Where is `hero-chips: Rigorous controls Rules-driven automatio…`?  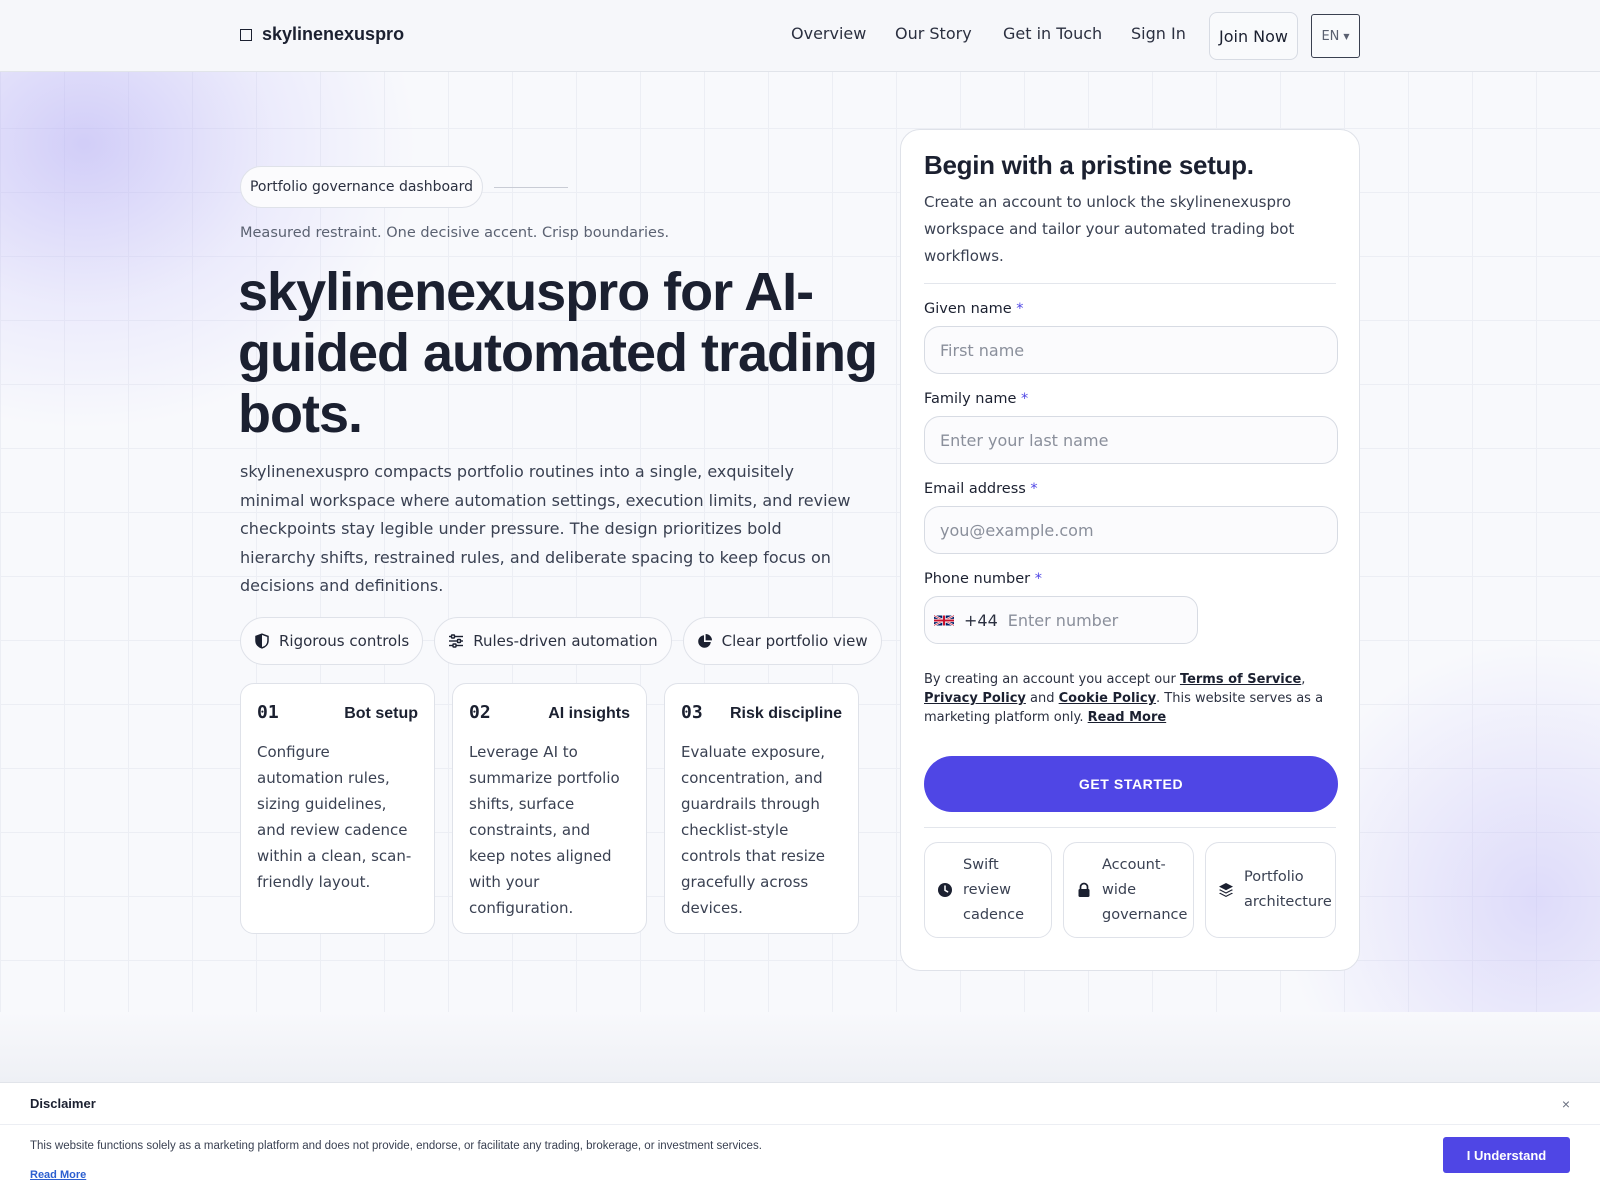
hero-chips: Rigorous controls Rules-driven automatio… is located at coordinates (561, 641).